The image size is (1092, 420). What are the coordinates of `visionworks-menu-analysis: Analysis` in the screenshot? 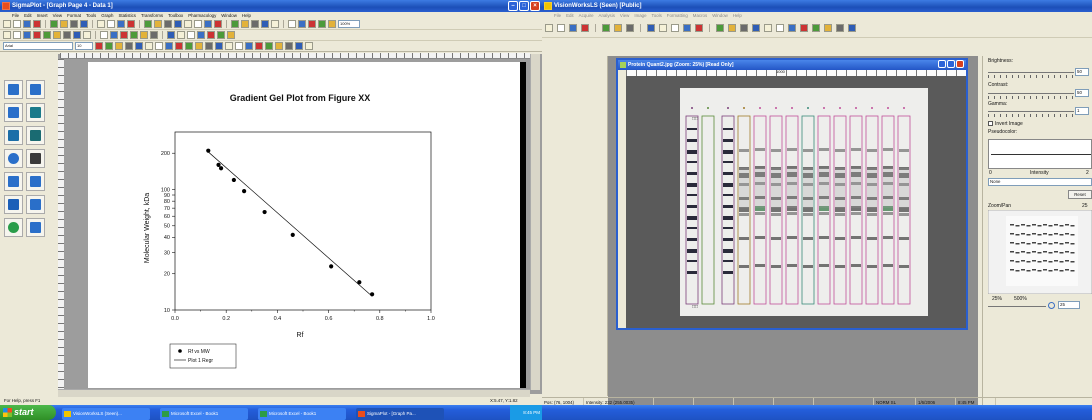 It's located at (607, 15).